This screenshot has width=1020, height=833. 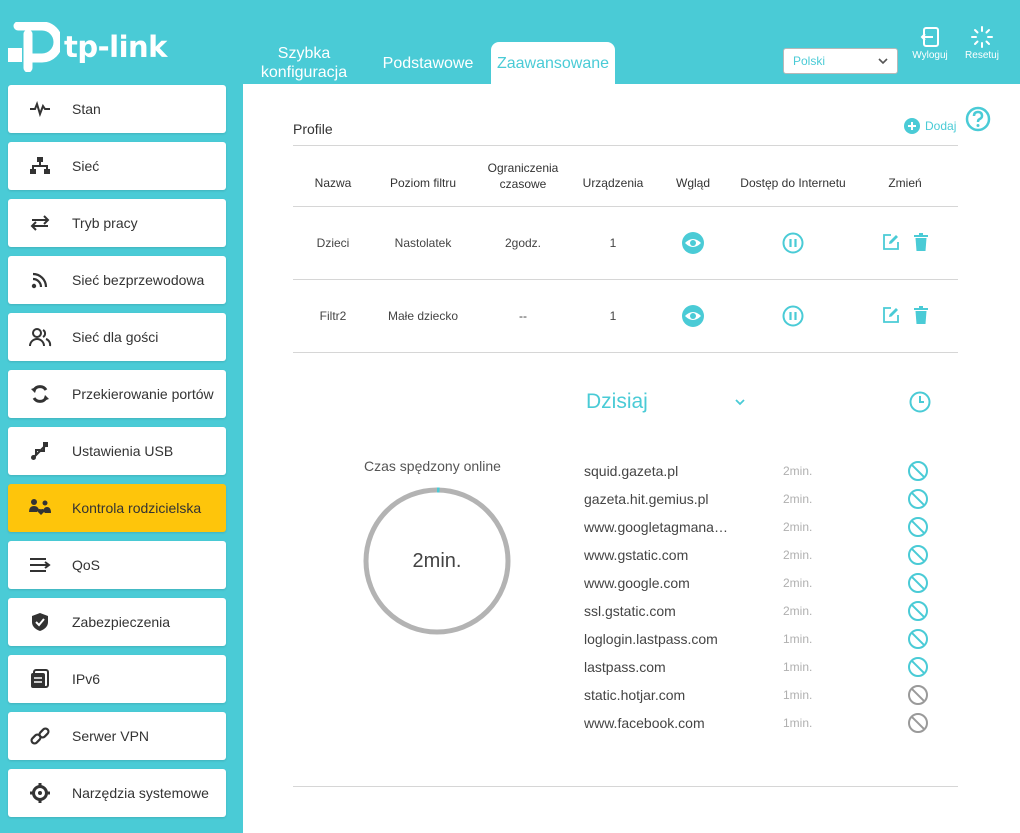 What do you see at coordinates (423, 243) in the screenshot?
I see `profile-filter-level: Nastolatek` at bounding box center [423, 243].